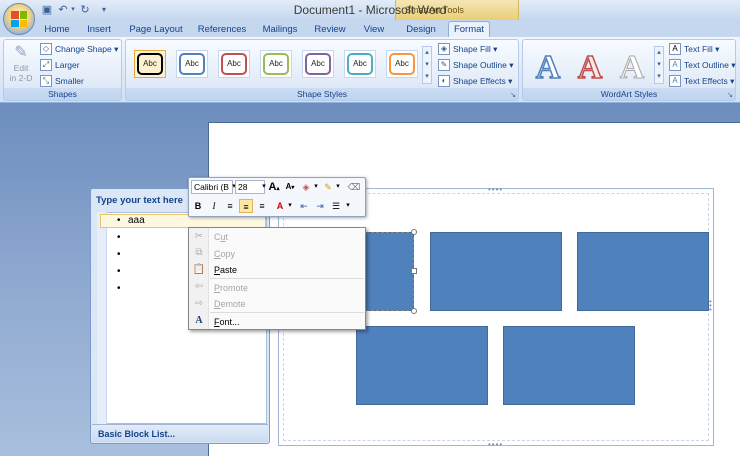  Describe the element at coordinates (548, 68) in the screenshot. I see `wordart-style-1: A` at that location.